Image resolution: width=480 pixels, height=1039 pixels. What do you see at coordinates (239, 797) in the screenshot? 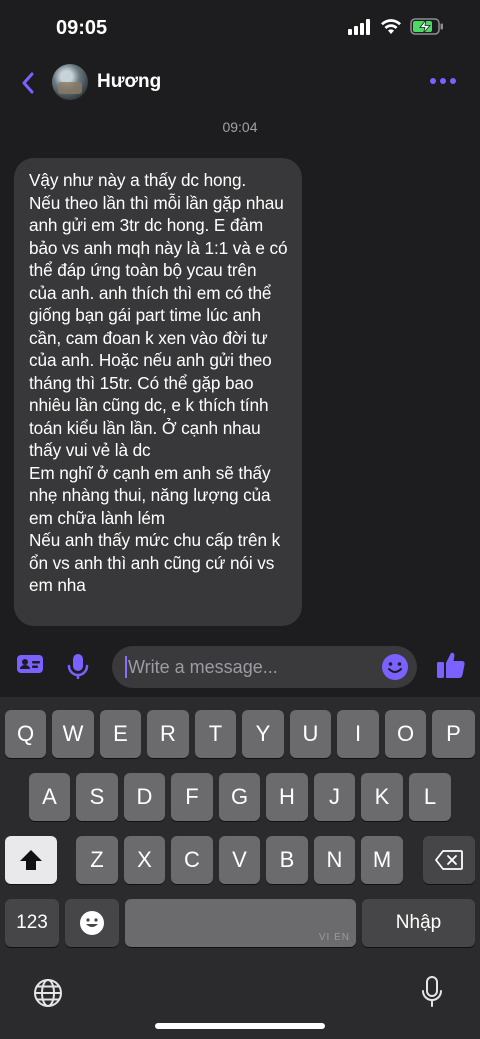
I see `key-g: G` at bounding box center [239, 797].